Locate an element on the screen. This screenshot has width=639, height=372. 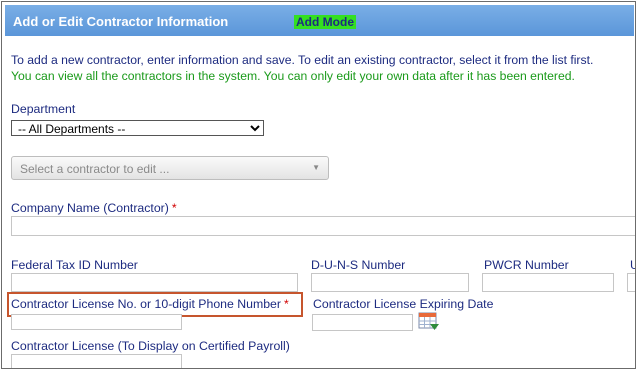
federal-tax-id-input is located at coordinates (154, 282).